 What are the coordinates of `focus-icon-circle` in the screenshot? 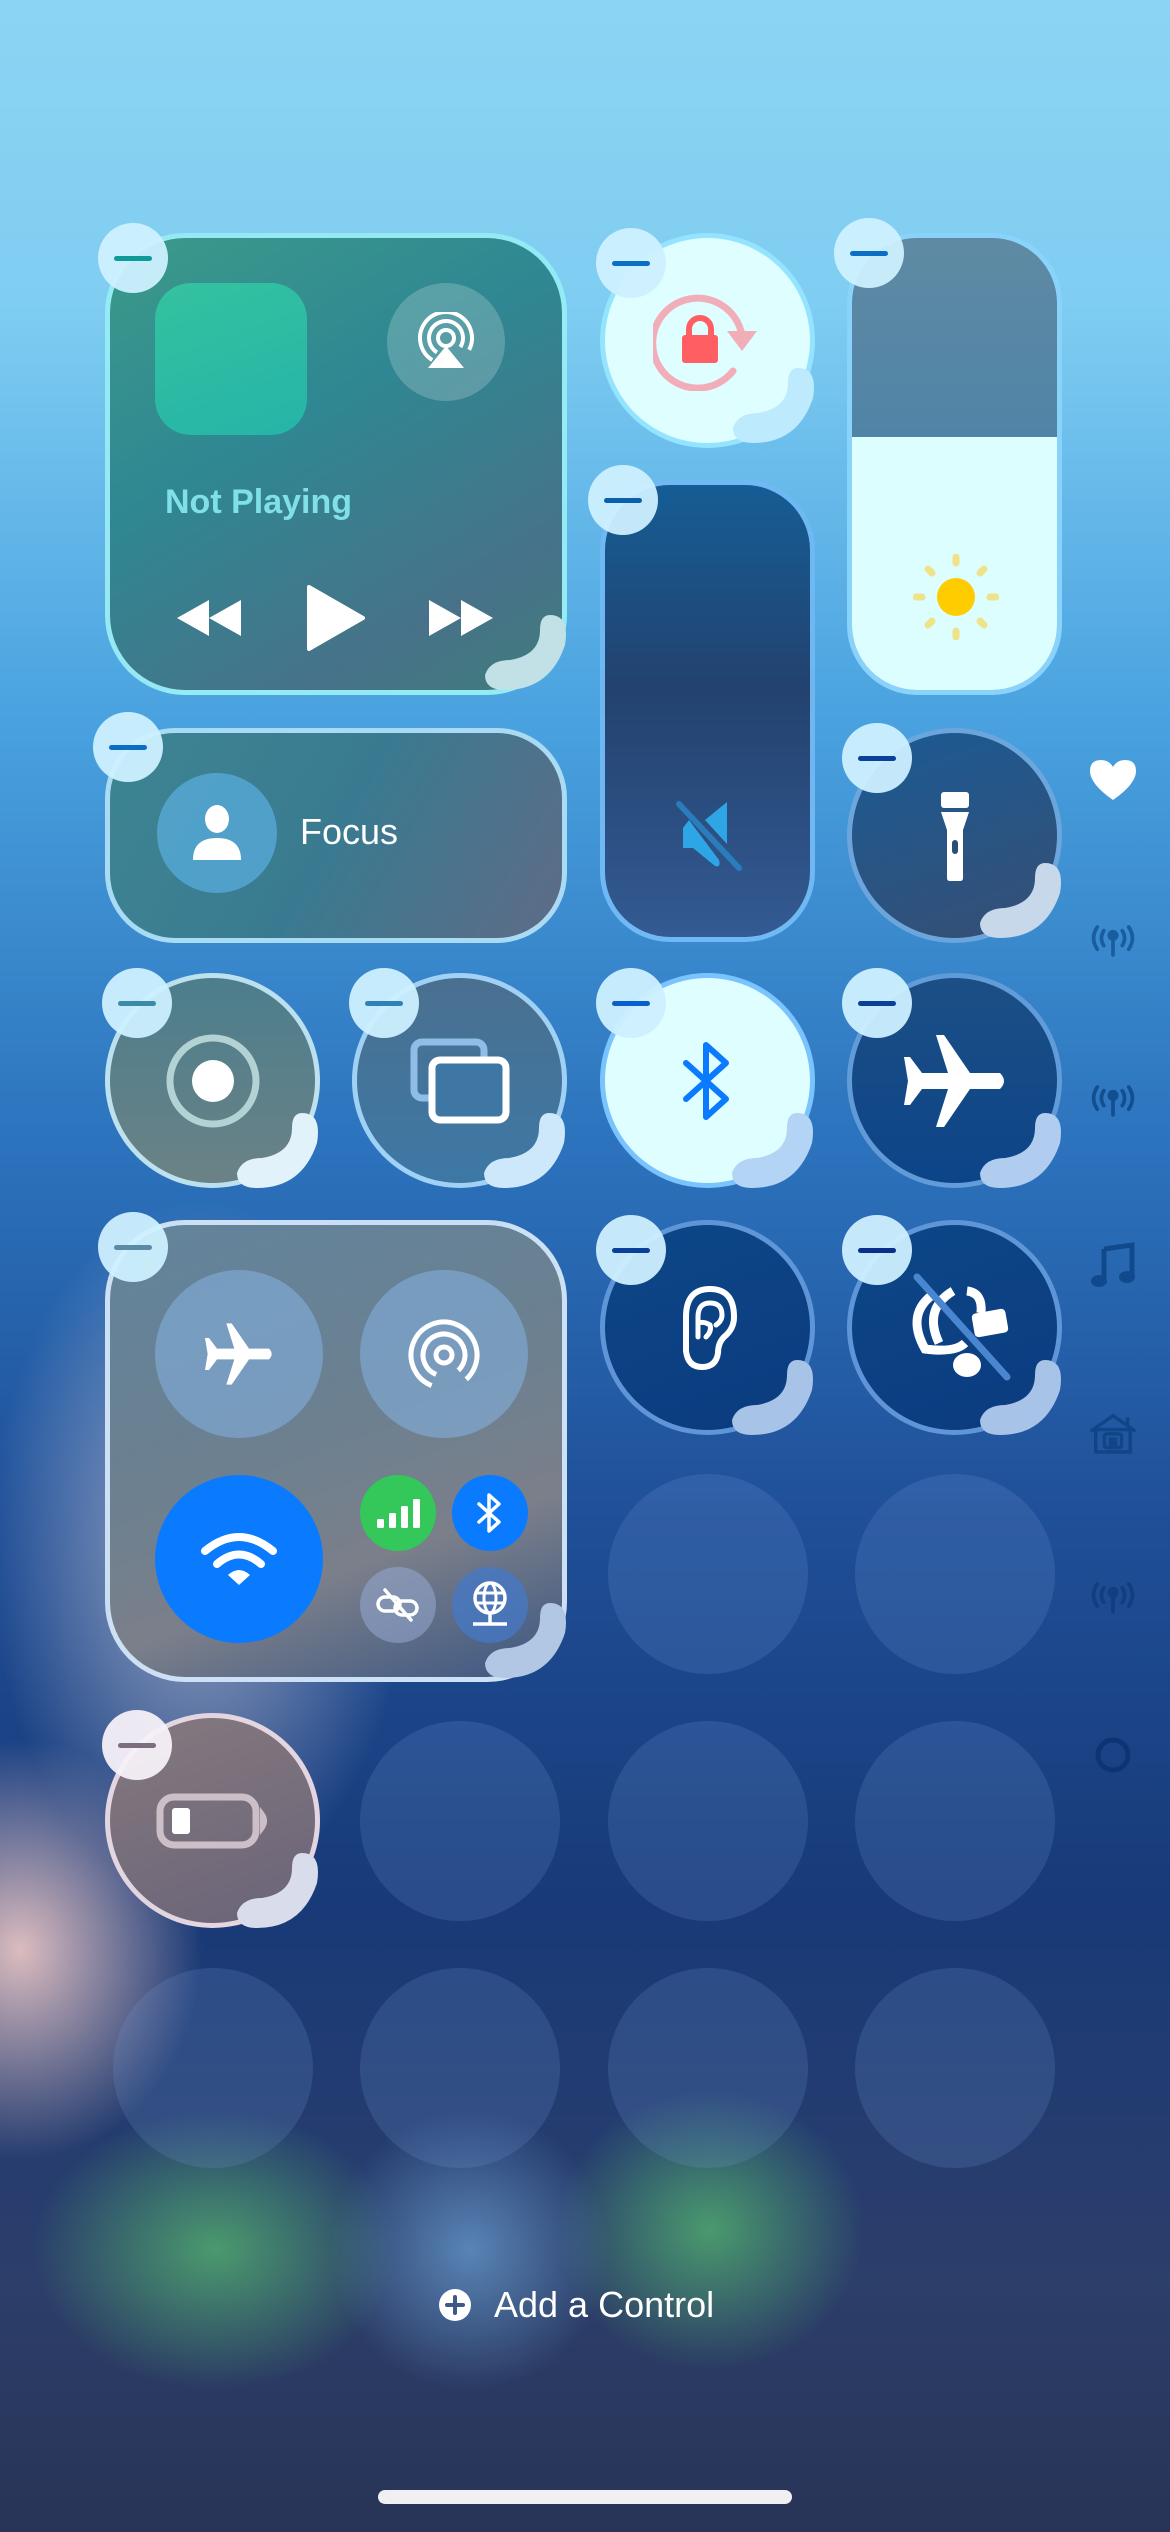 It's located at (217, 833).